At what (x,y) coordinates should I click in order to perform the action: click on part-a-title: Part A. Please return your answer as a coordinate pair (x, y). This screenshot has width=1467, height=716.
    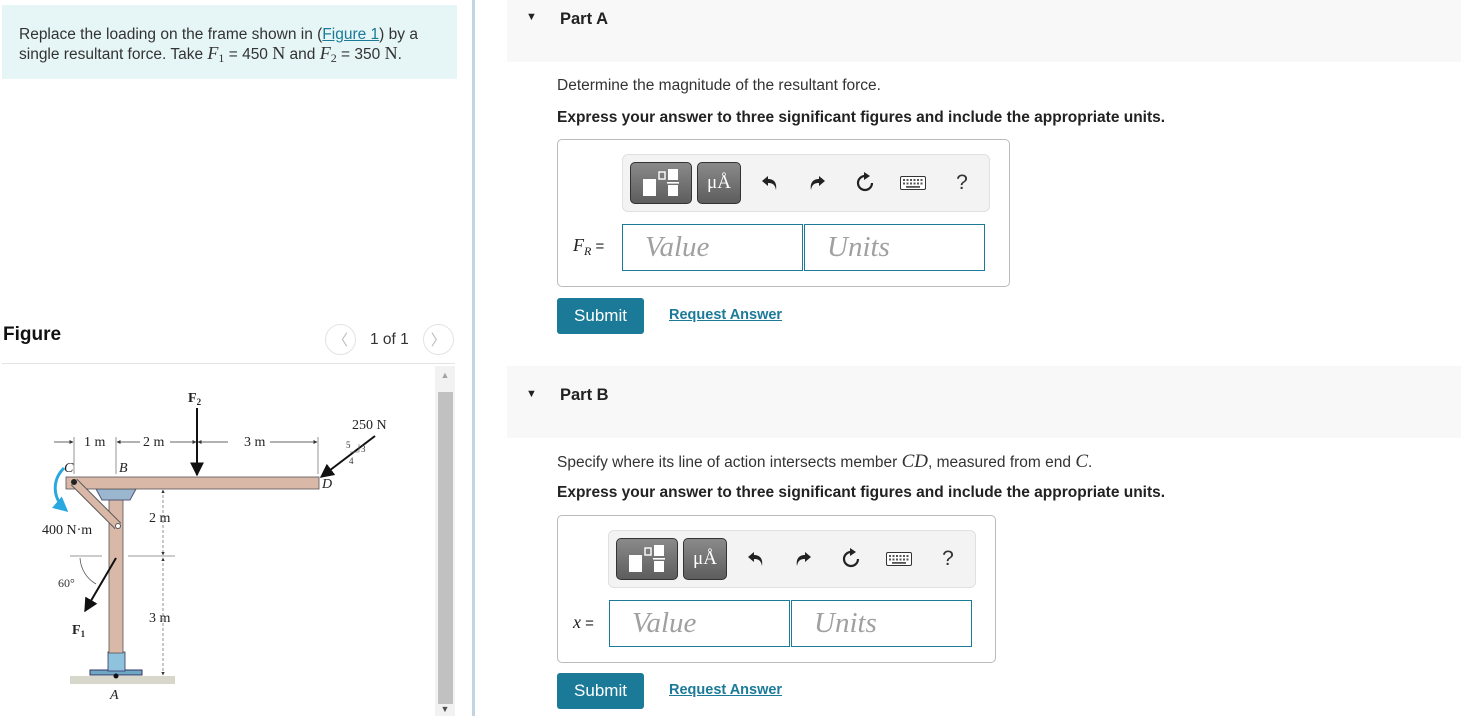
    Looking at the image, I should click on (584, 19).